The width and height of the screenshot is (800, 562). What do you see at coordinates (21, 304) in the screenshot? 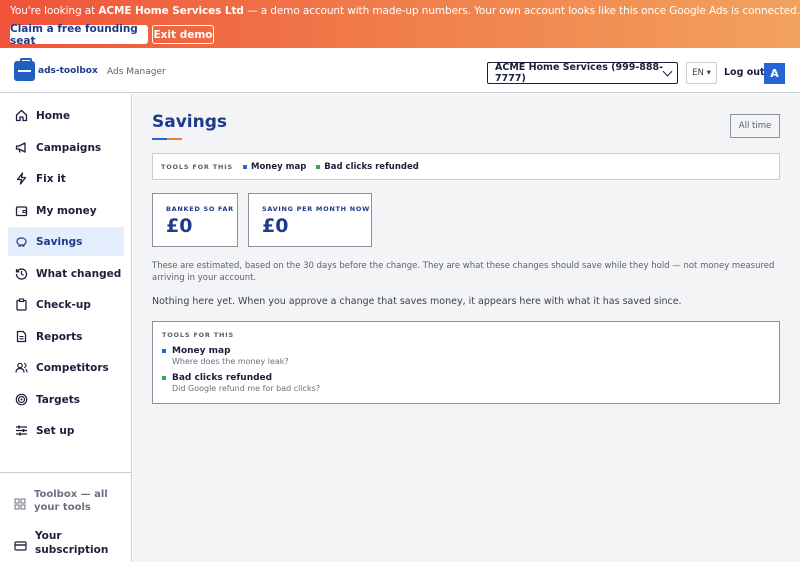
I see `clipboard-icon` at bounding box center [21, 304].